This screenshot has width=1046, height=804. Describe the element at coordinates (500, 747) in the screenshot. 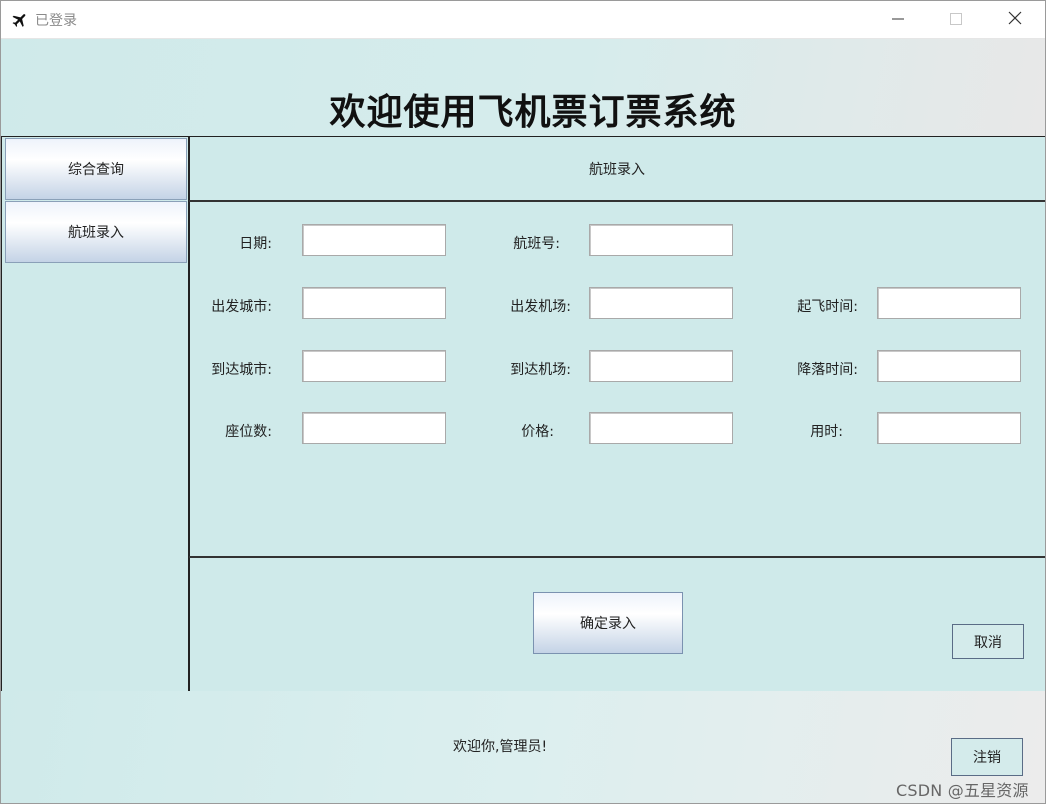

I see `welcome-message: 欢迎你,管理员!` at that location.